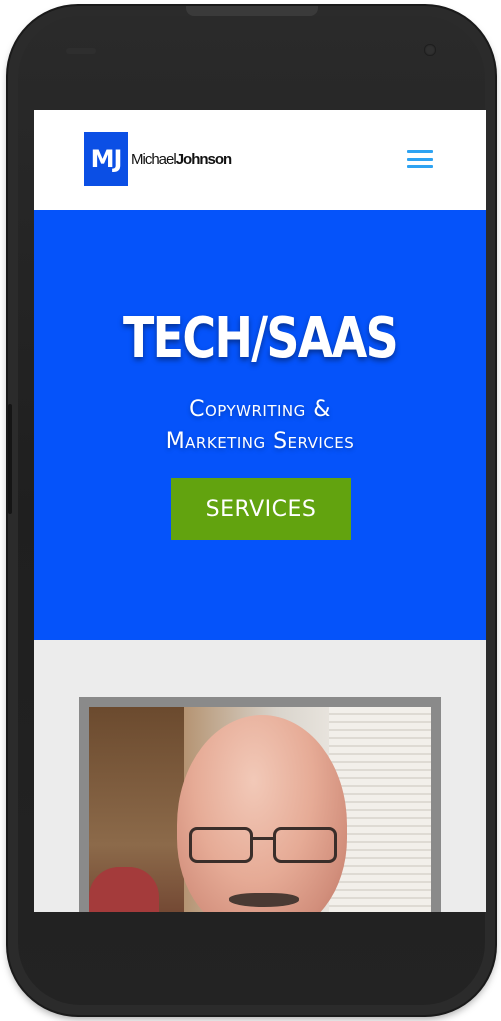  I want to click on hero-title: TECH/SAAS, so click(260, 338).